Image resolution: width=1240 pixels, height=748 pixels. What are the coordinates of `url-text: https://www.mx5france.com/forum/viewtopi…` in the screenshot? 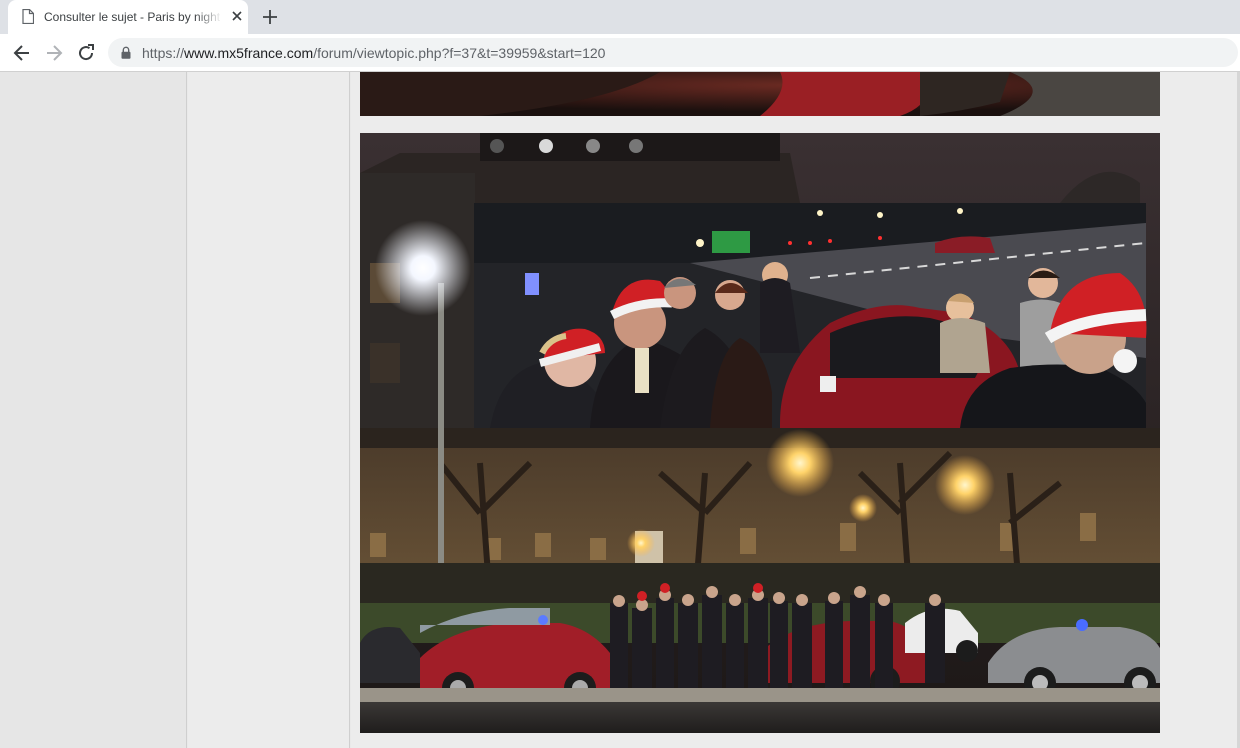 It's located at (373, 53).